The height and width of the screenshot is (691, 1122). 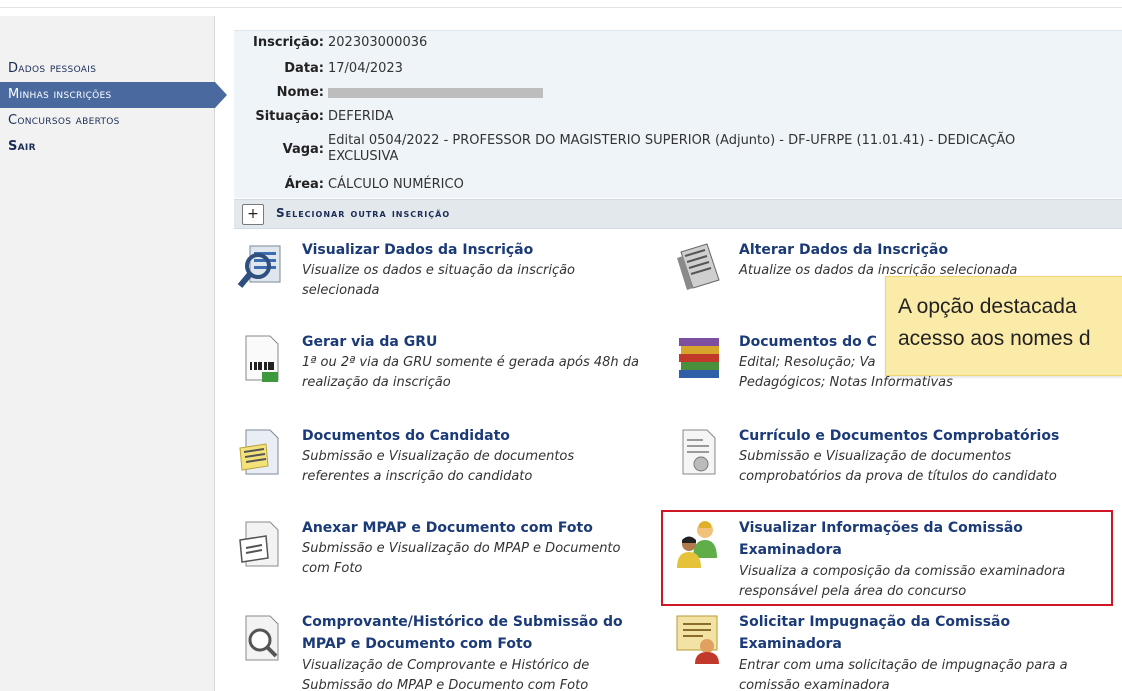 What do you see at coordinates (332, 568) in the screenshot?
I see `option-desc-line2: com Foto` at bounding box center [332, 568].